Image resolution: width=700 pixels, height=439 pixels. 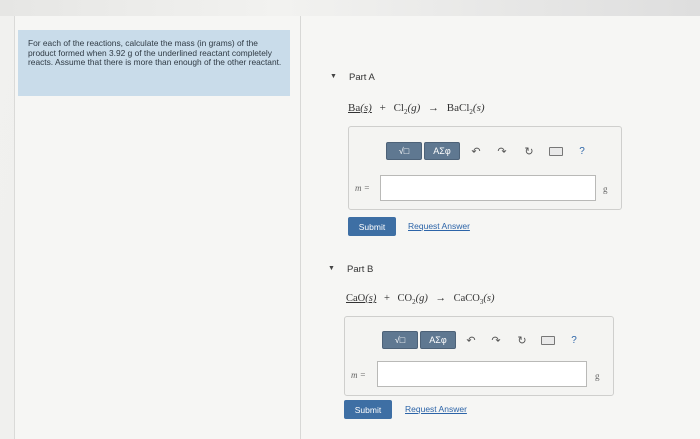 I want to click on part-b-caret-down-icon: ▼, so click(x=331, y=268).